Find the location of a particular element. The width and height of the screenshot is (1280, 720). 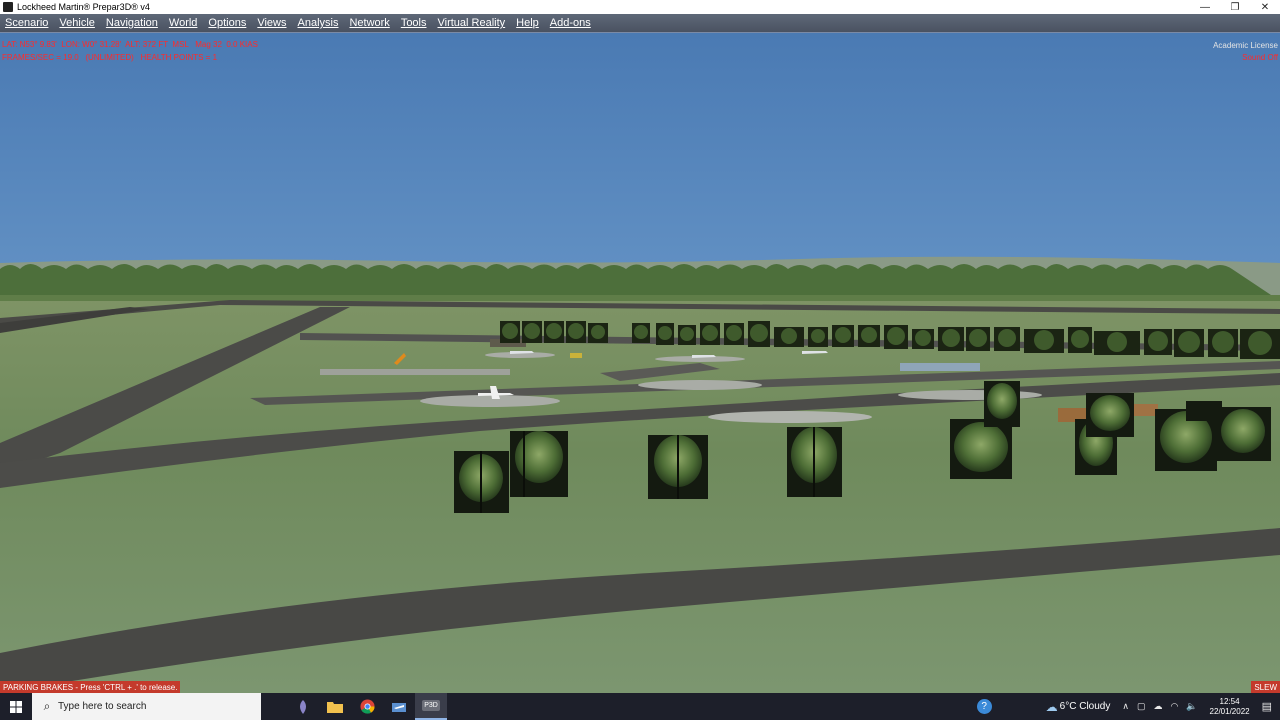

ground-vehicle is located at coordinates (576, 355).